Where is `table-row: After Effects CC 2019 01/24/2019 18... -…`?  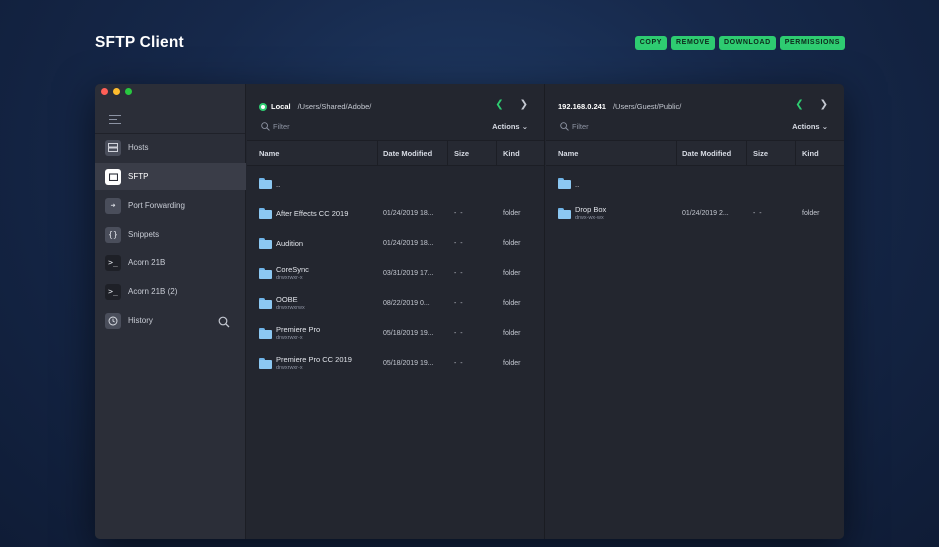
table-row: After Effects CC 2019 01/24/2019 18... -… is located at coordinates (395, 211).